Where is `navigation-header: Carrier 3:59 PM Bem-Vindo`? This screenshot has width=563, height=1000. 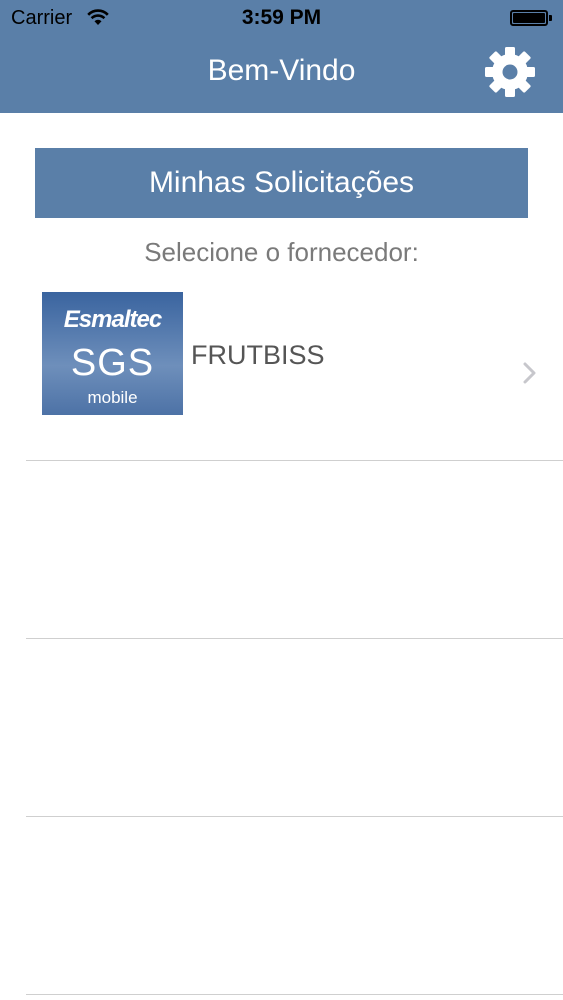 navigation-header: Carrier 3:59 PM Bem-Vindo is located at coordinates (281, 56).